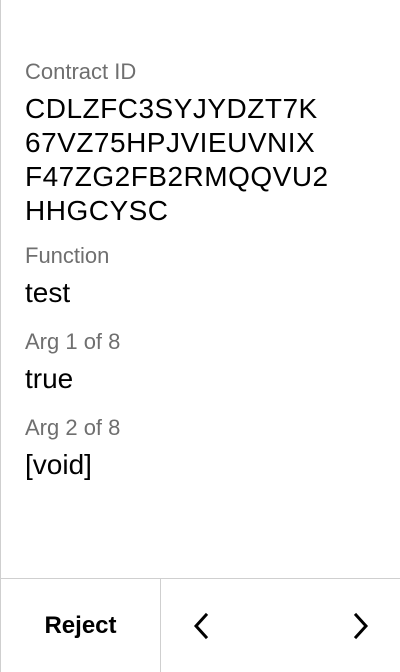 The width and height of the screenshot is (400, 672). Describe the element at coordinates (73, 427) in the screenshot. I see `arg-2-label: Arg 2 of 8` at that location.